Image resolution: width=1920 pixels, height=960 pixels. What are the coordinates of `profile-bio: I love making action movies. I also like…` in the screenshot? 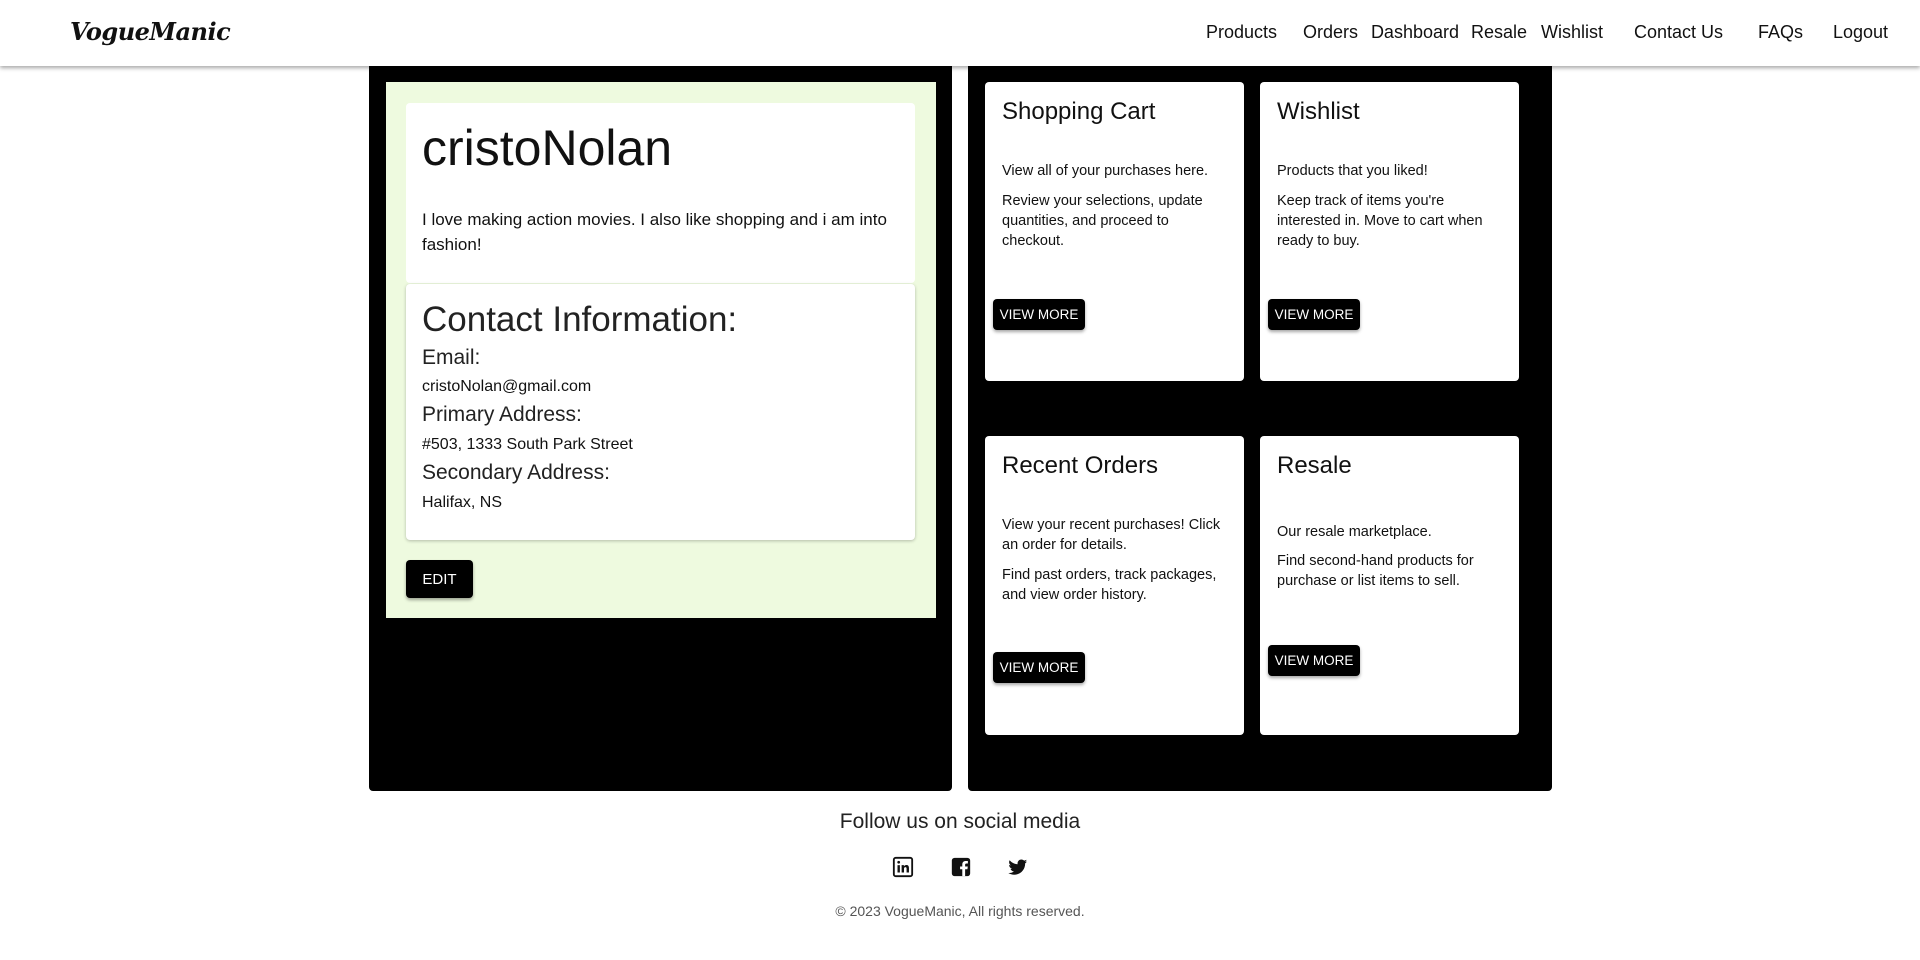 It's located at (654, 232).